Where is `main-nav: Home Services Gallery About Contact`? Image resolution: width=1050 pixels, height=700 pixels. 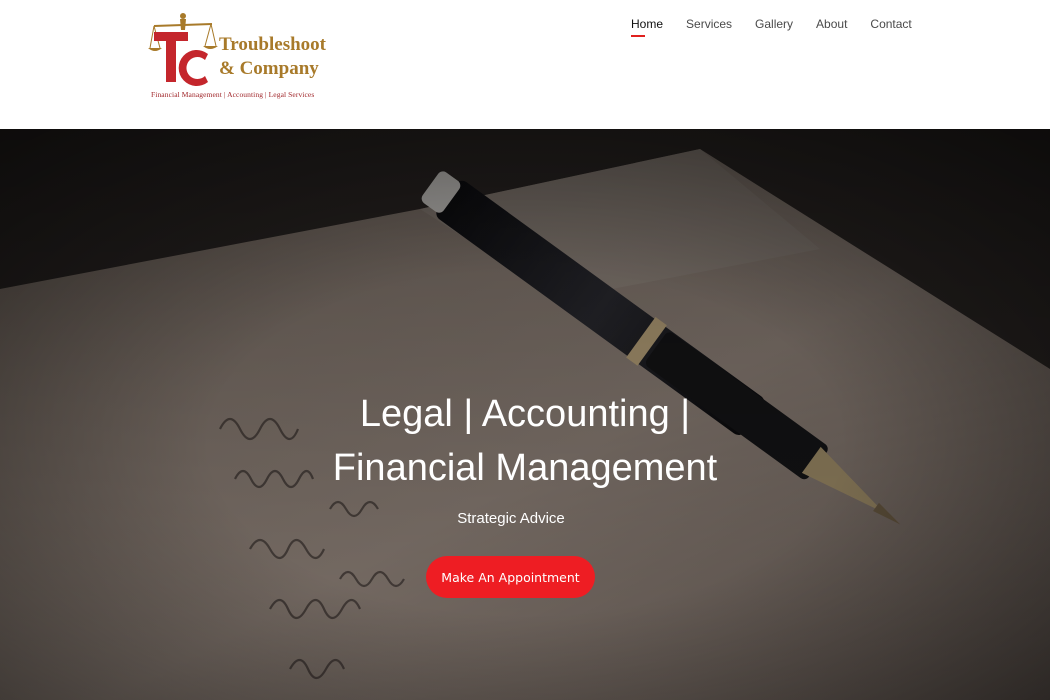
main-nav: Home Services Gallery About Contact is located at coordinates (783, 27).